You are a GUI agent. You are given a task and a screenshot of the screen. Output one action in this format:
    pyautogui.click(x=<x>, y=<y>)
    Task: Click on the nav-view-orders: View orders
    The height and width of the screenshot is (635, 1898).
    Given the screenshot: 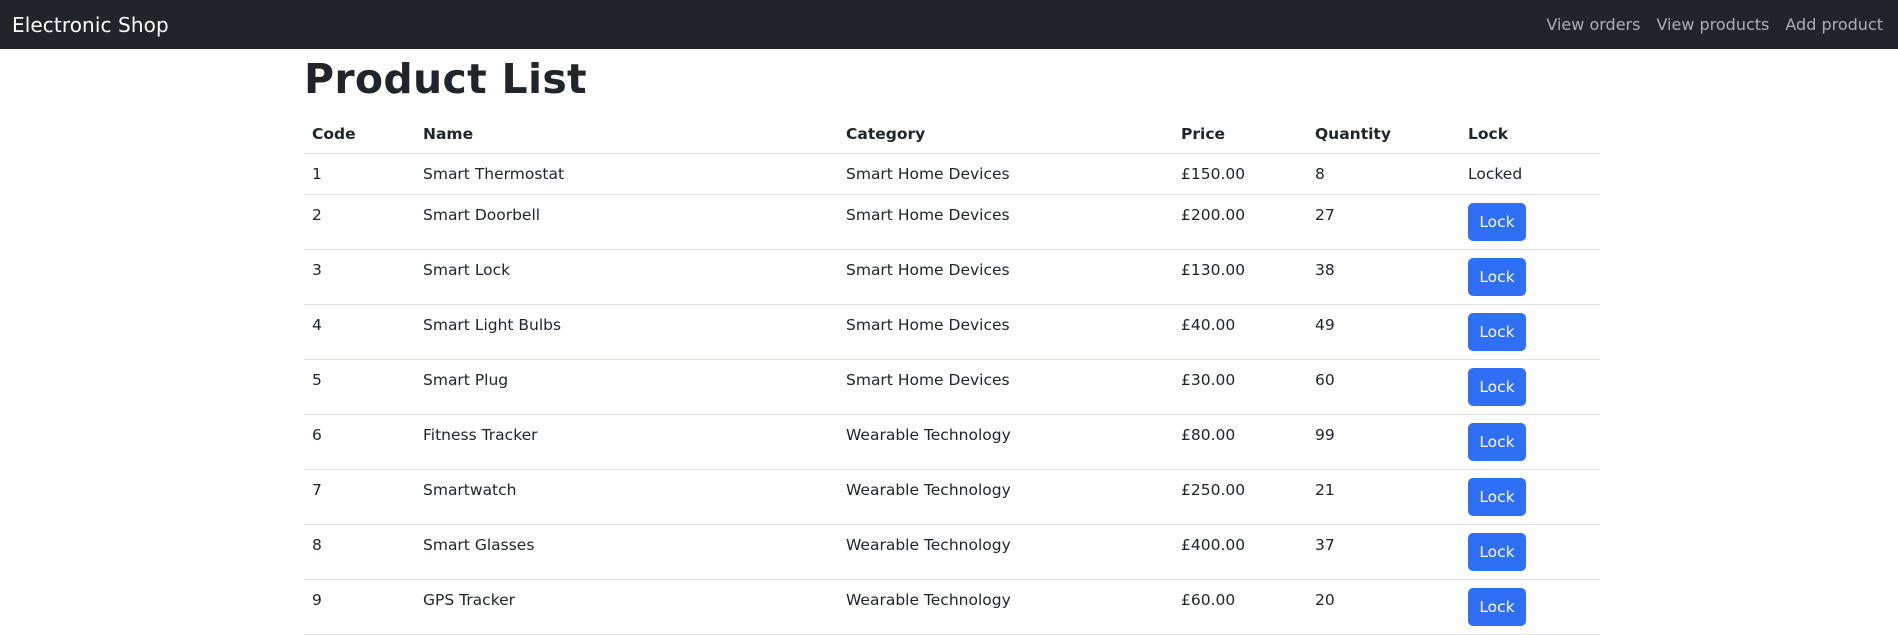 What is the action you would take?
    pyautogui.click(x=1593, y=24)
    